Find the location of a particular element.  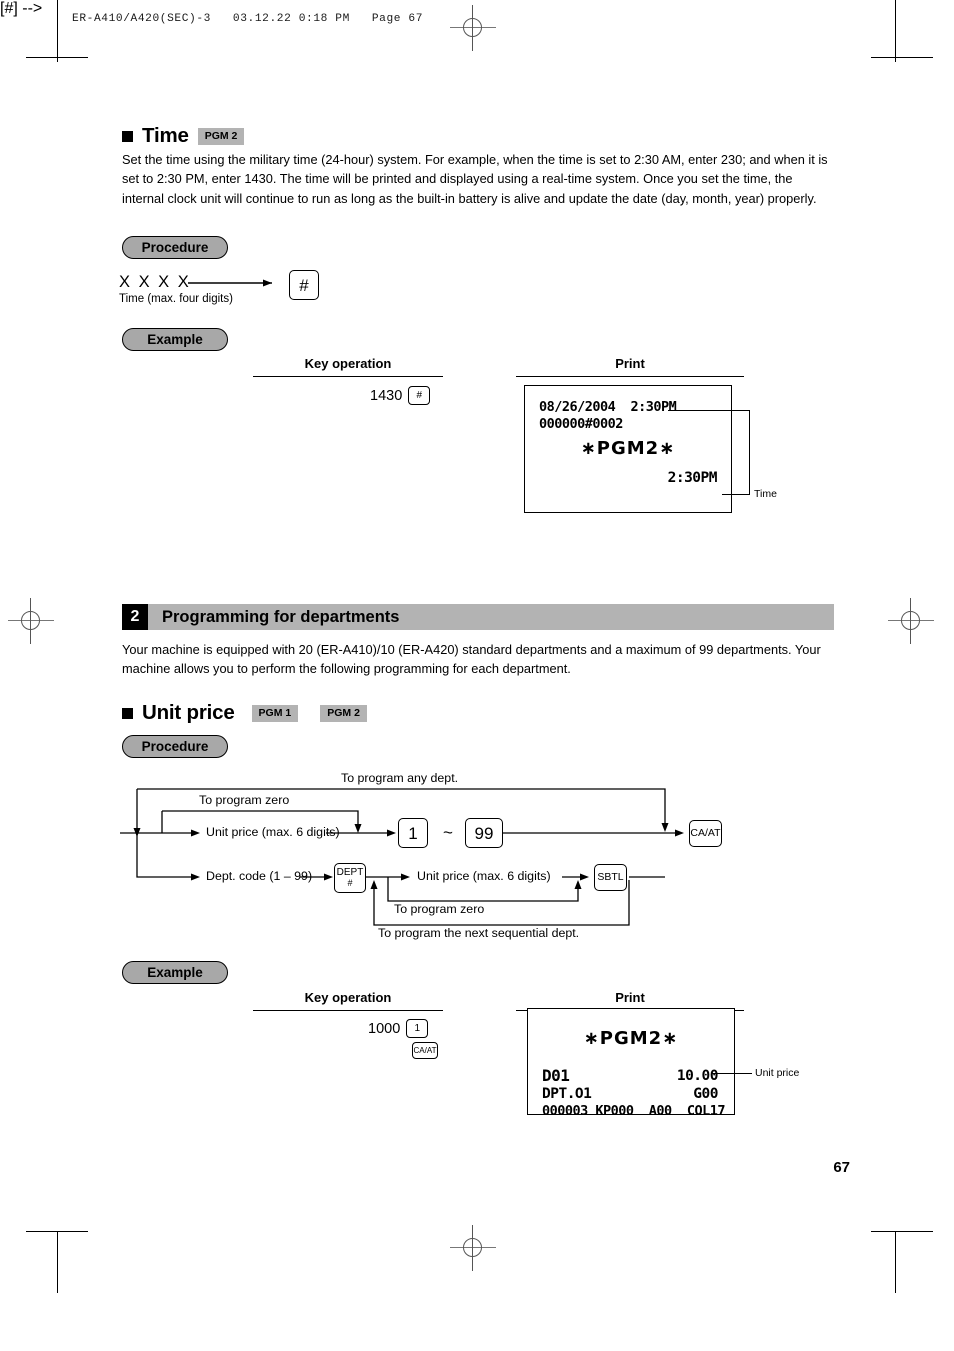

crop-mark-bottom-left-horizontal is located at coordinates (57, 1231).